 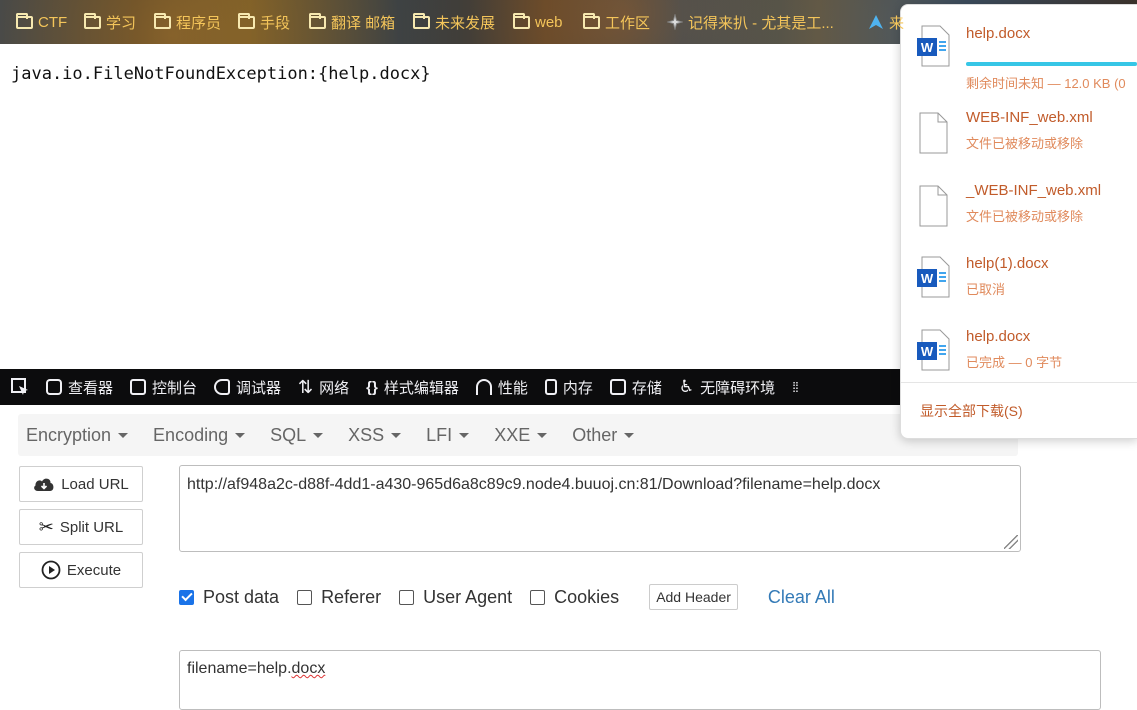 I want to click on menu-encryption: Encryption, so click(x=77, y=435).